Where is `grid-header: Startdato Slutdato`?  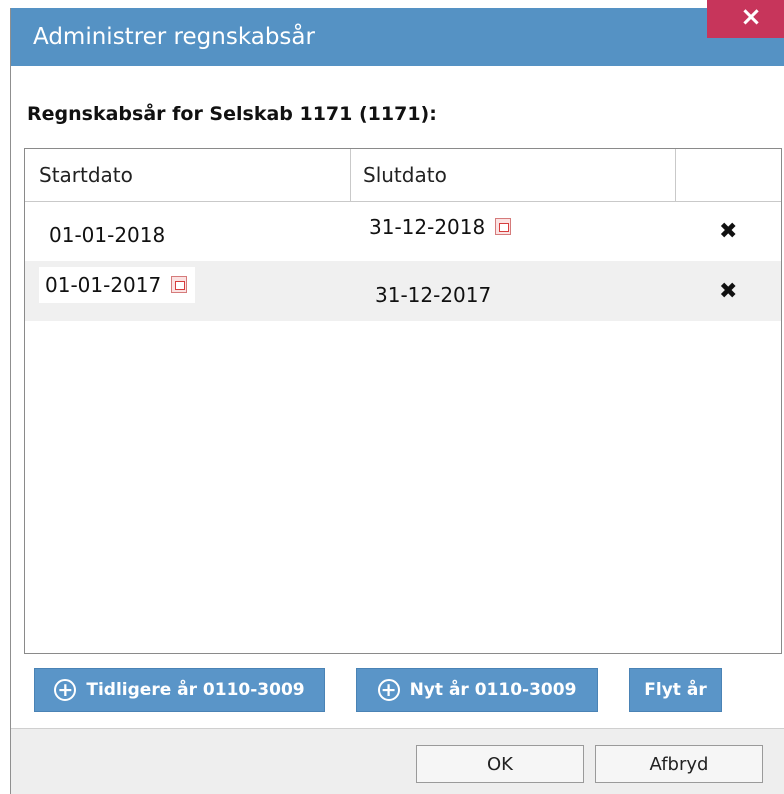
grid-header: Startdato Slutdato is located at coordinates (403, 175).